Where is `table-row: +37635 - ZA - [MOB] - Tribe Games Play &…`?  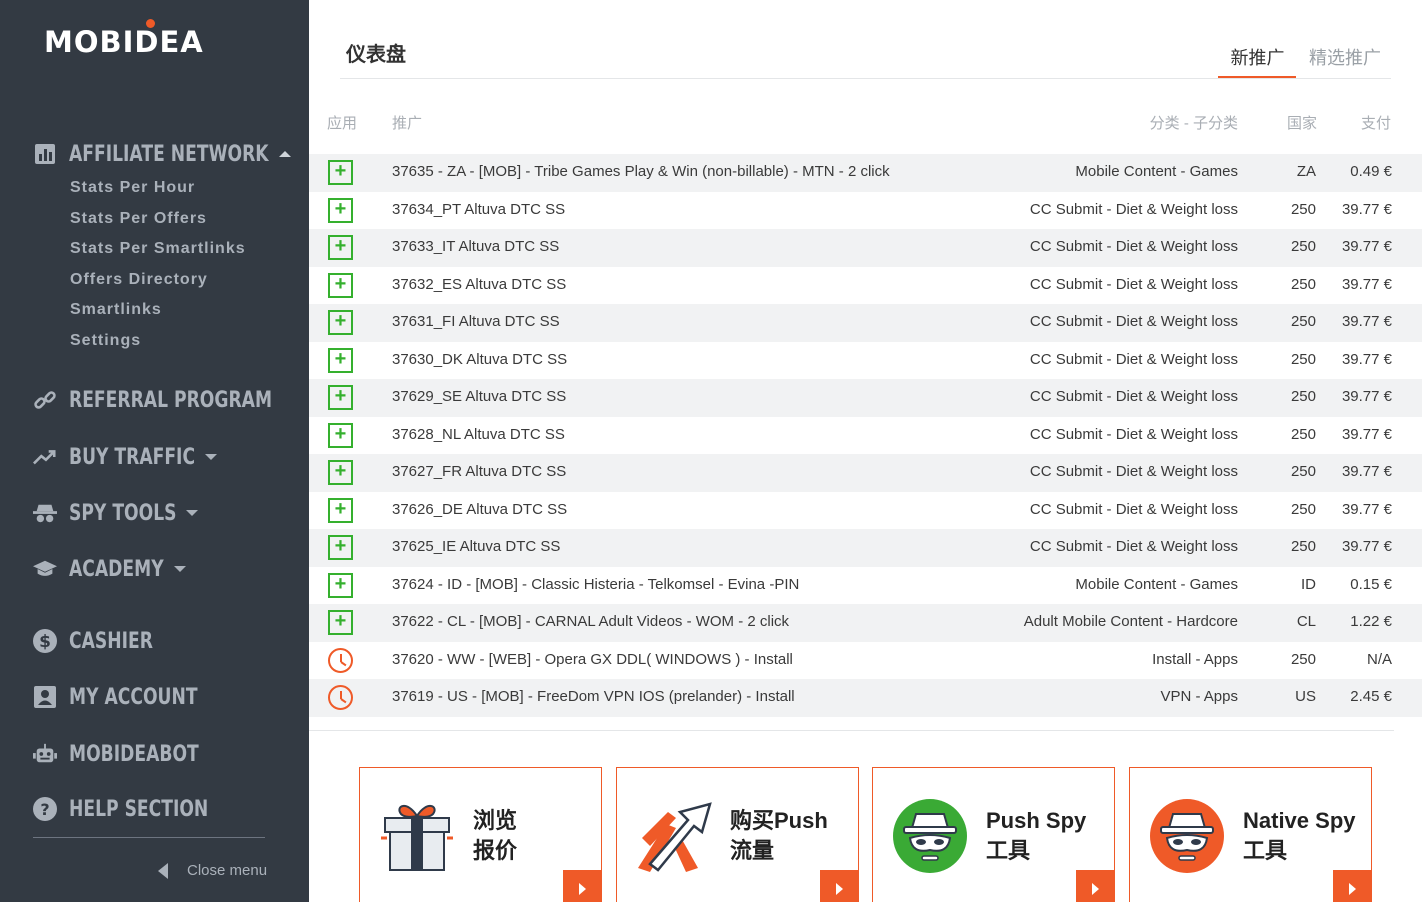 table-row: +37635 - ZA - [MOB] - Tribe Games Play &… is located at coordinates (865, 173).